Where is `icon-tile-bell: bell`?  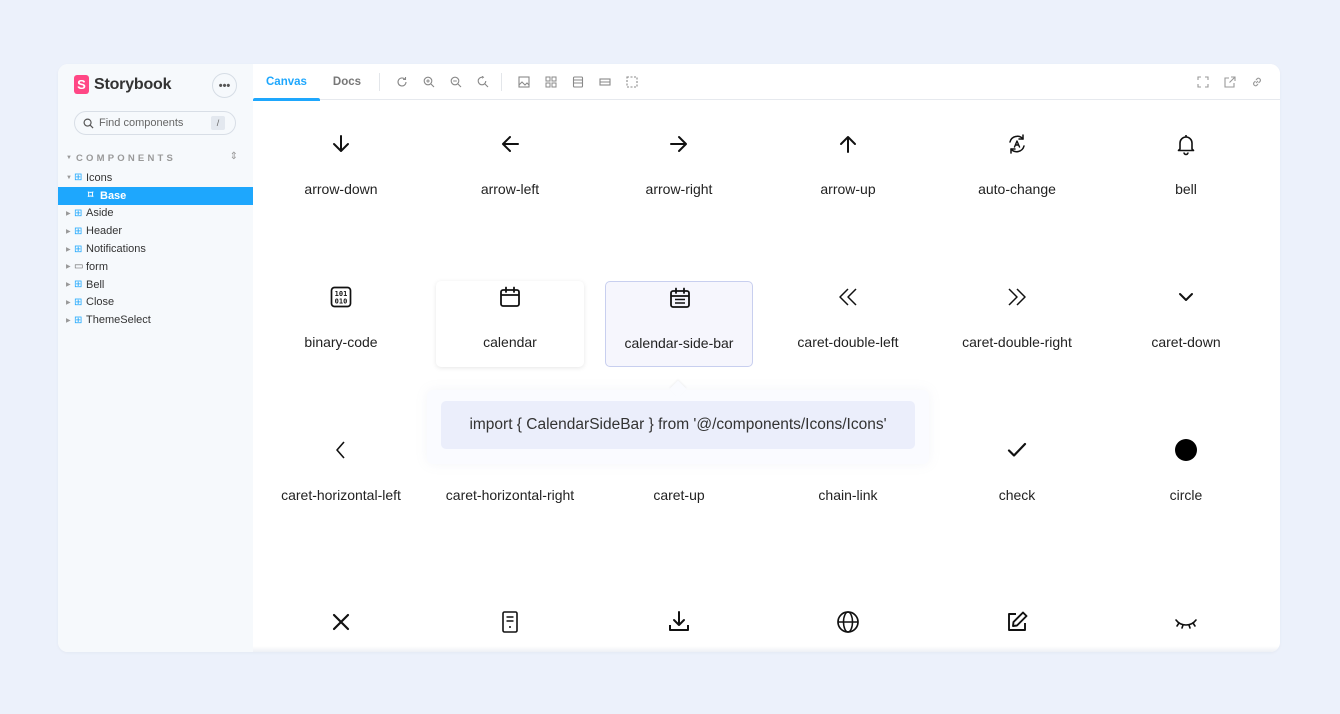 icon-tile-bell: bell is located at coordinates (1186, 171).